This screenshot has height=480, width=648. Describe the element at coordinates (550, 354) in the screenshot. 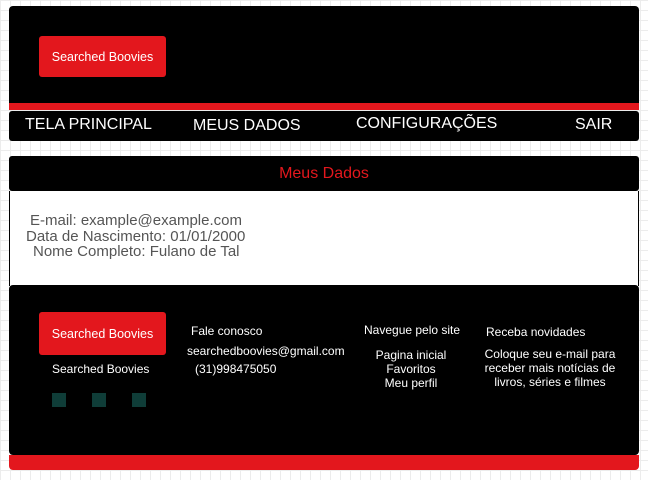

I see `newsletter-text-line-1: Coloque seu e-mail para` at that location.